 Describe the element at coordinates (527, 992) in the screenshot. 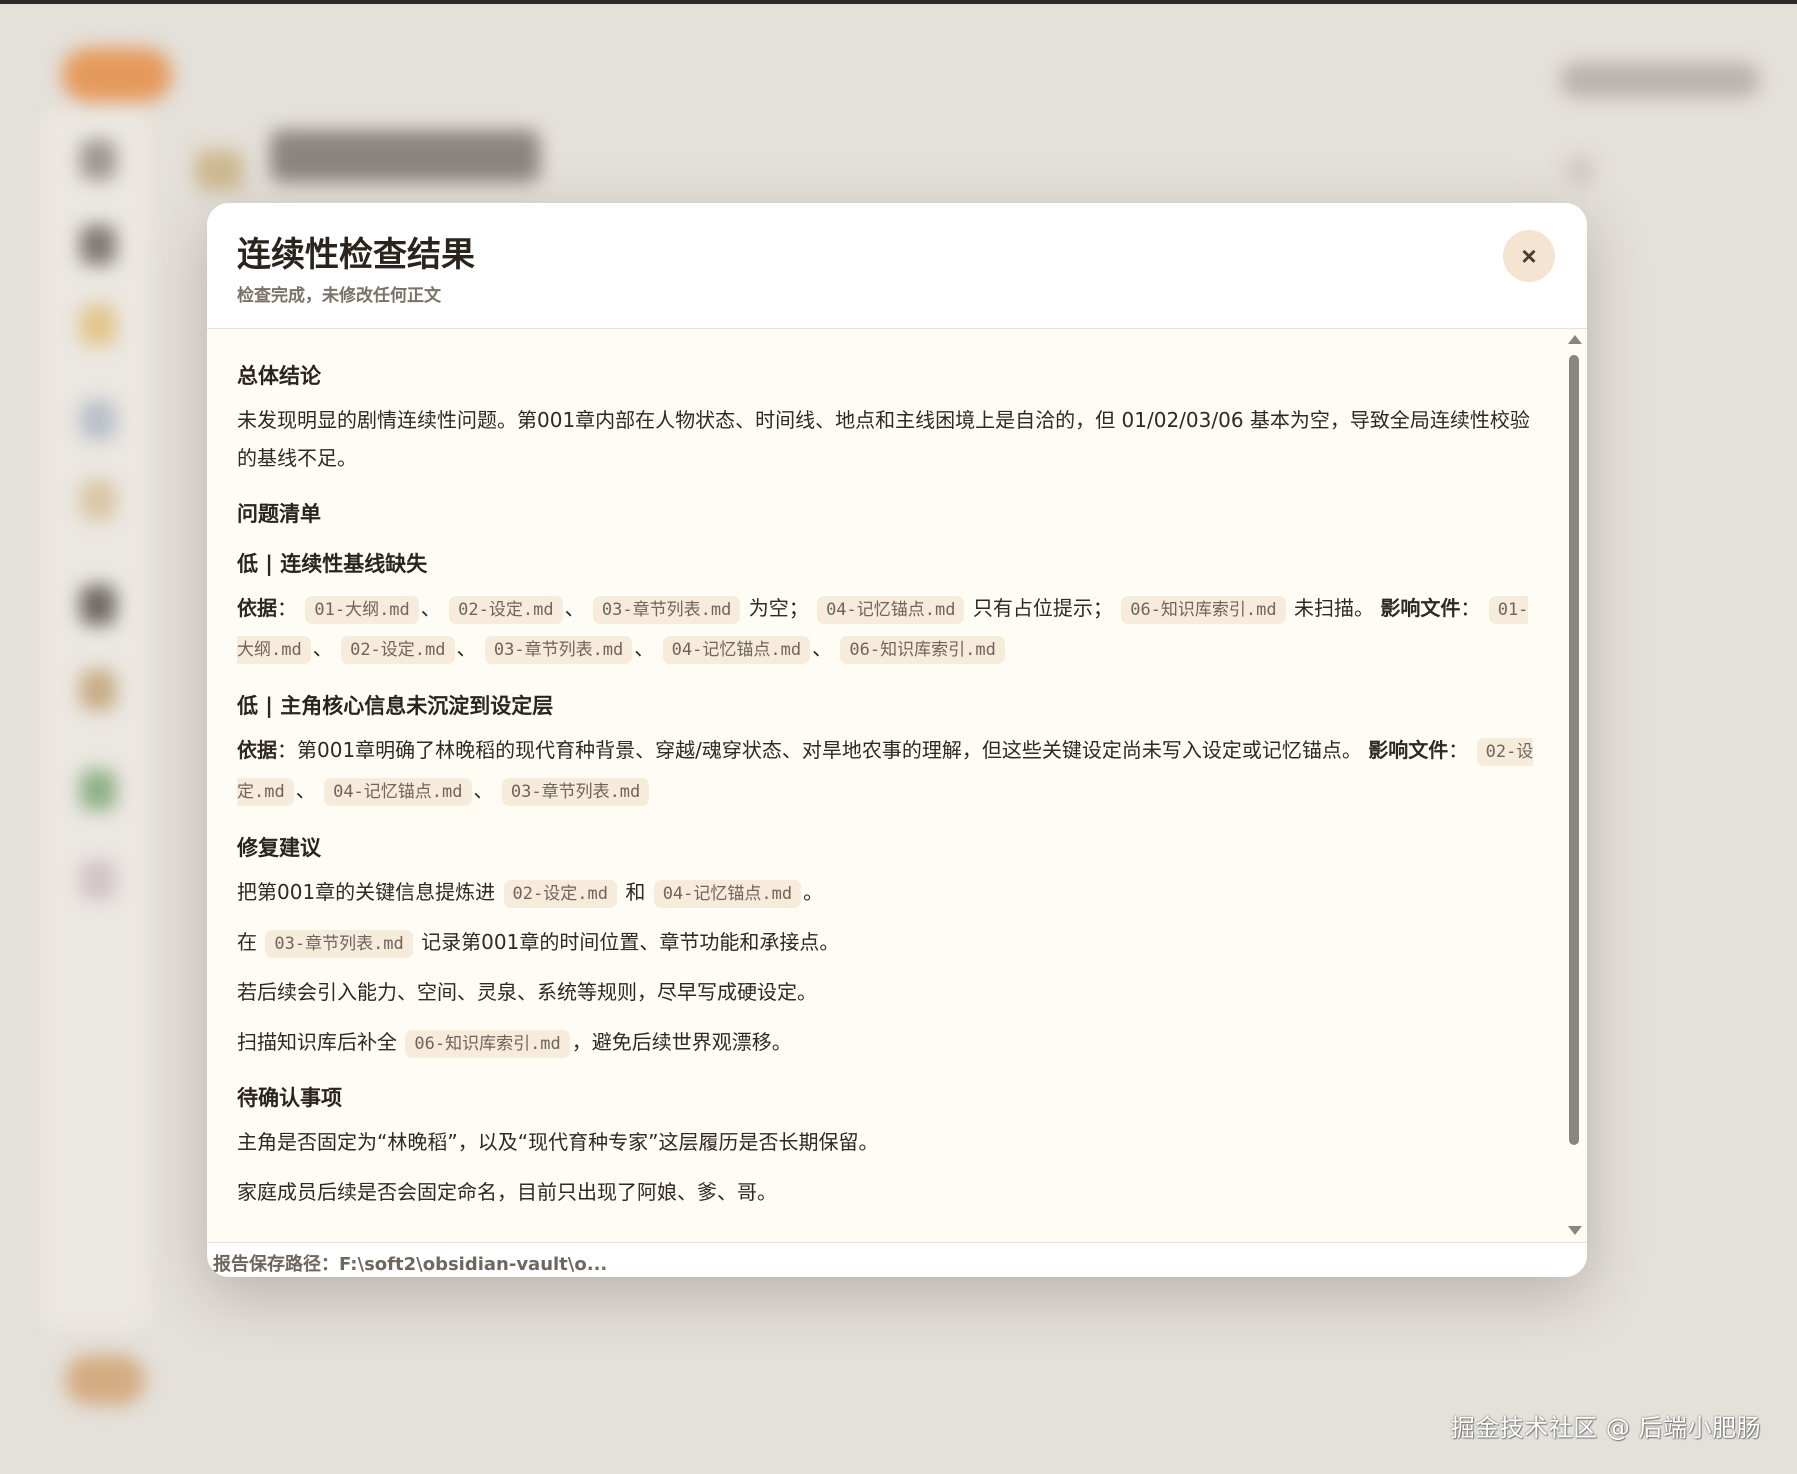

I see `fix-item-3: 若后续会引入能力、空间、灵泉、系统等规则，尽早写成硬设定。` at that location.